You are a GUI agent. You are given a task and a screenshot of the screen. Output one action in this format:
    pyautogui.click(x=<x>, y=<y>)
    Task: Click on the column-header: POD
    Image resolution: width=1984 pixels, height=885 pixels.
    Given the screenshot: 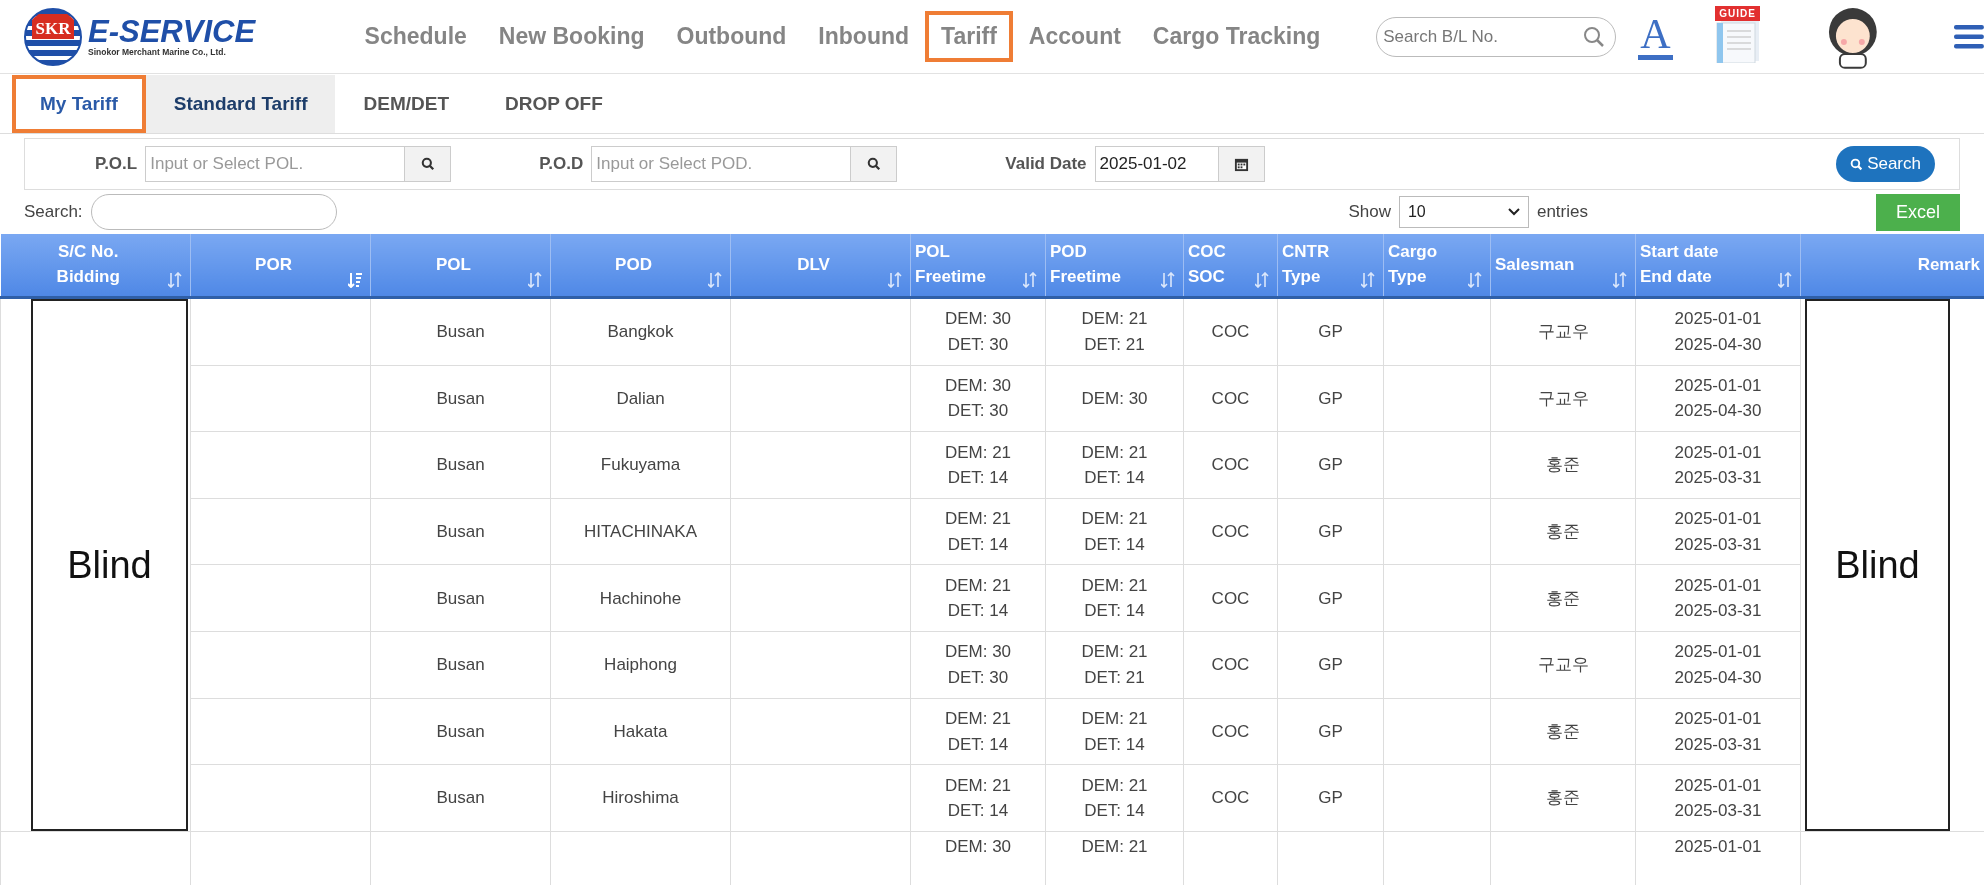 What is the action you would take?
    pyautogui.click(x=640, y=266)
    